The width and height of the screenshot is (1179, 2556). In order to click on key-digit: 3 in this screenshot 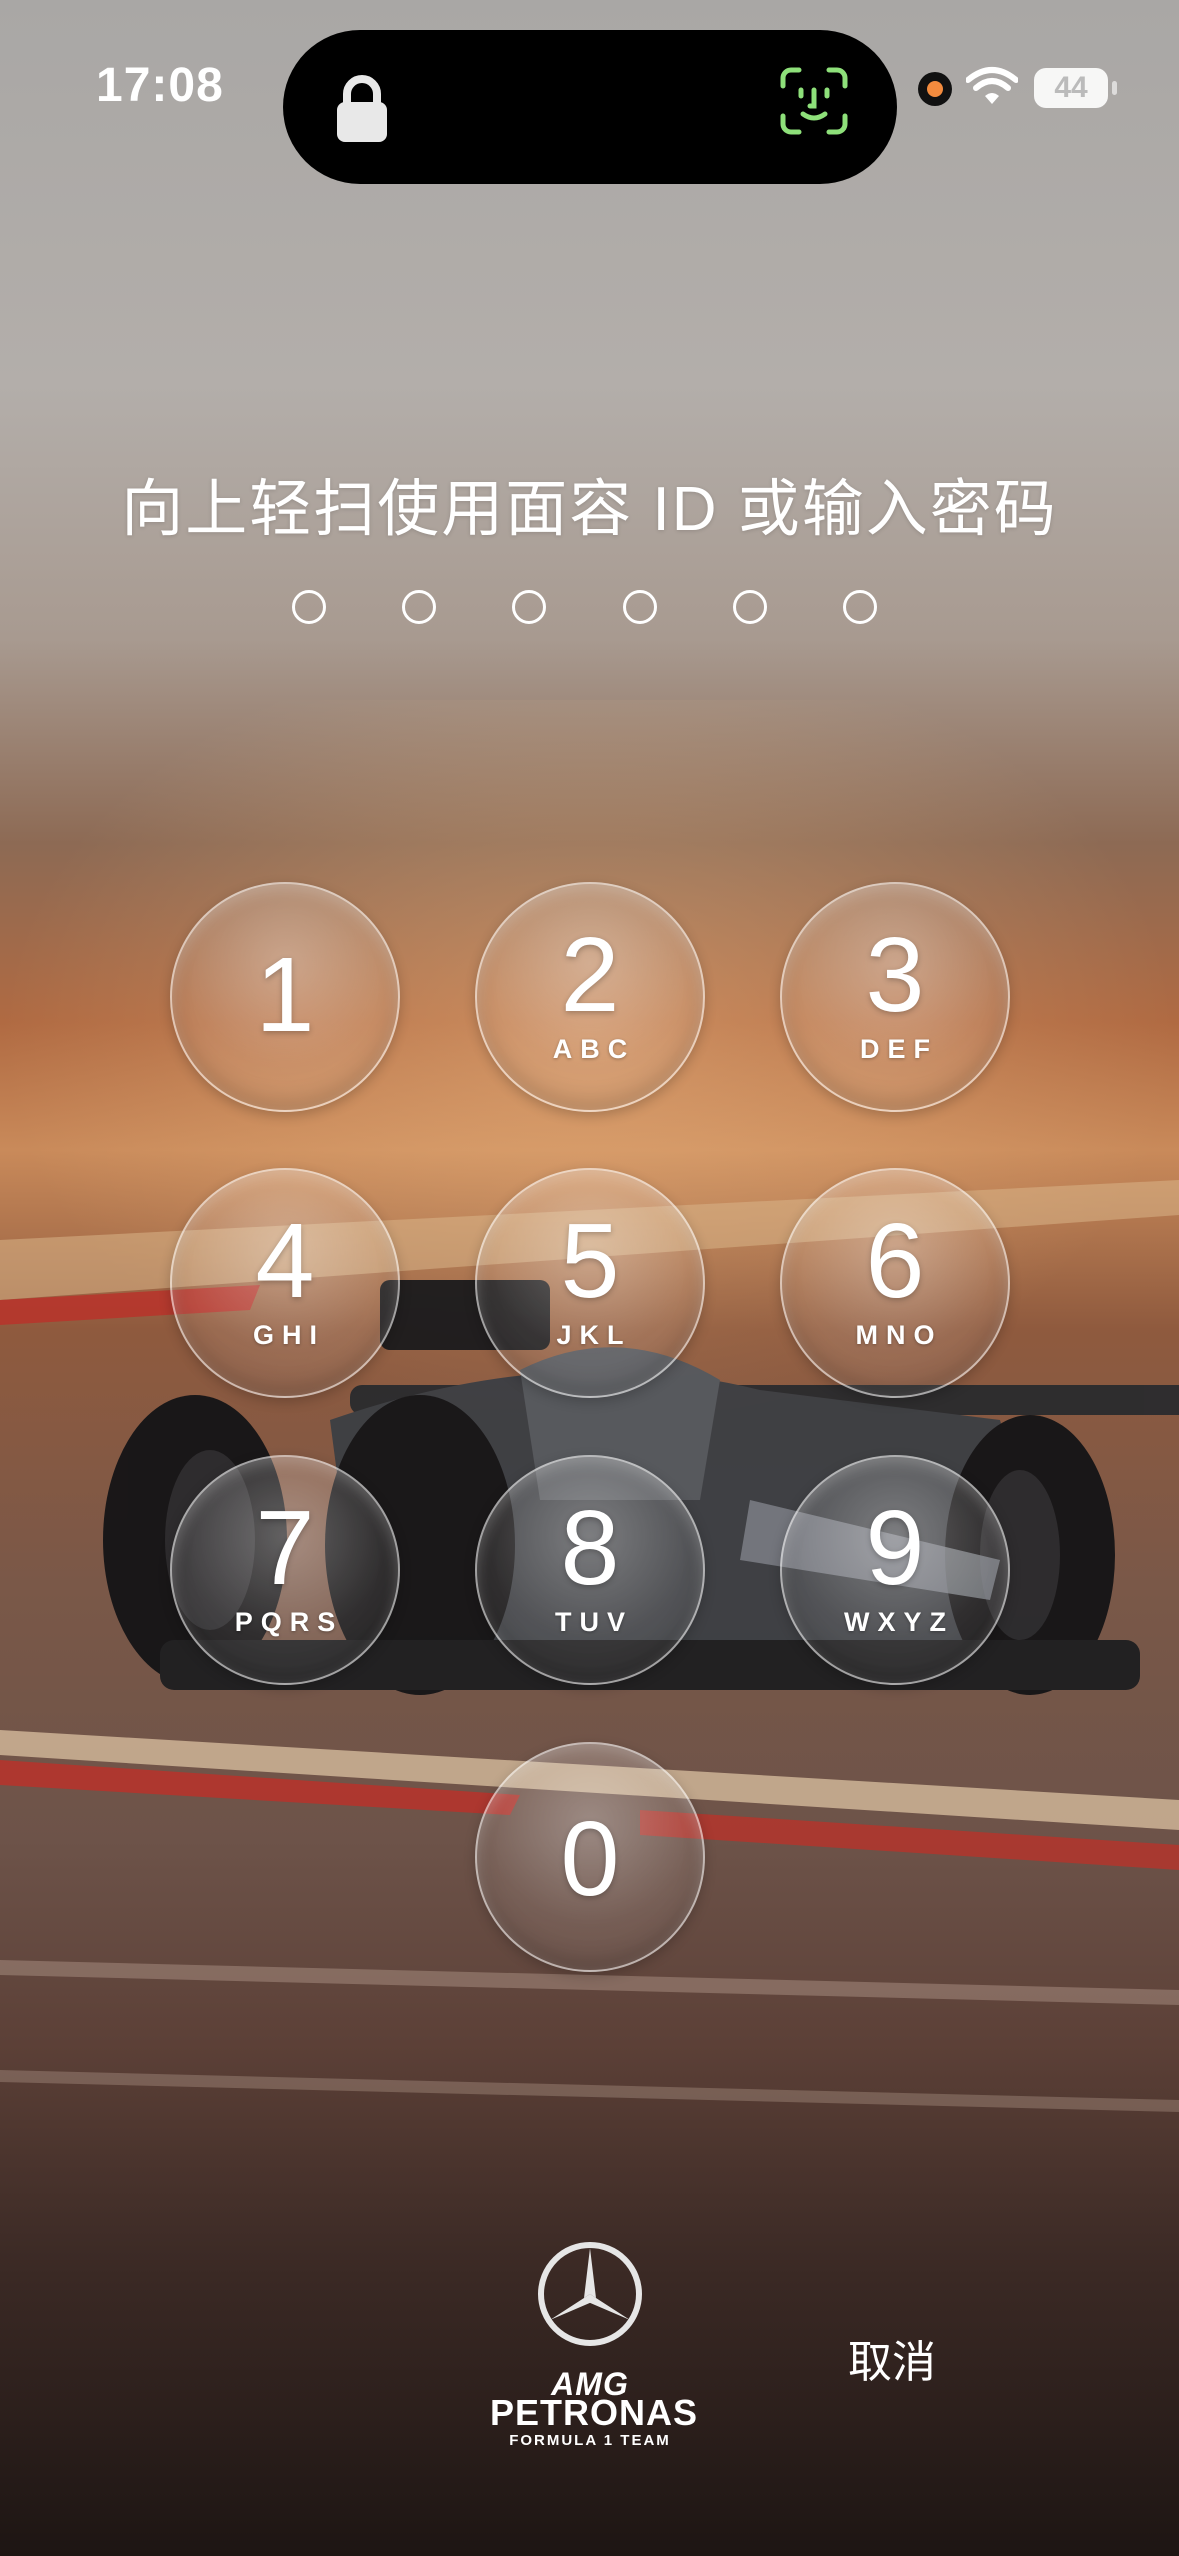, I will do `click(895, 975)`.